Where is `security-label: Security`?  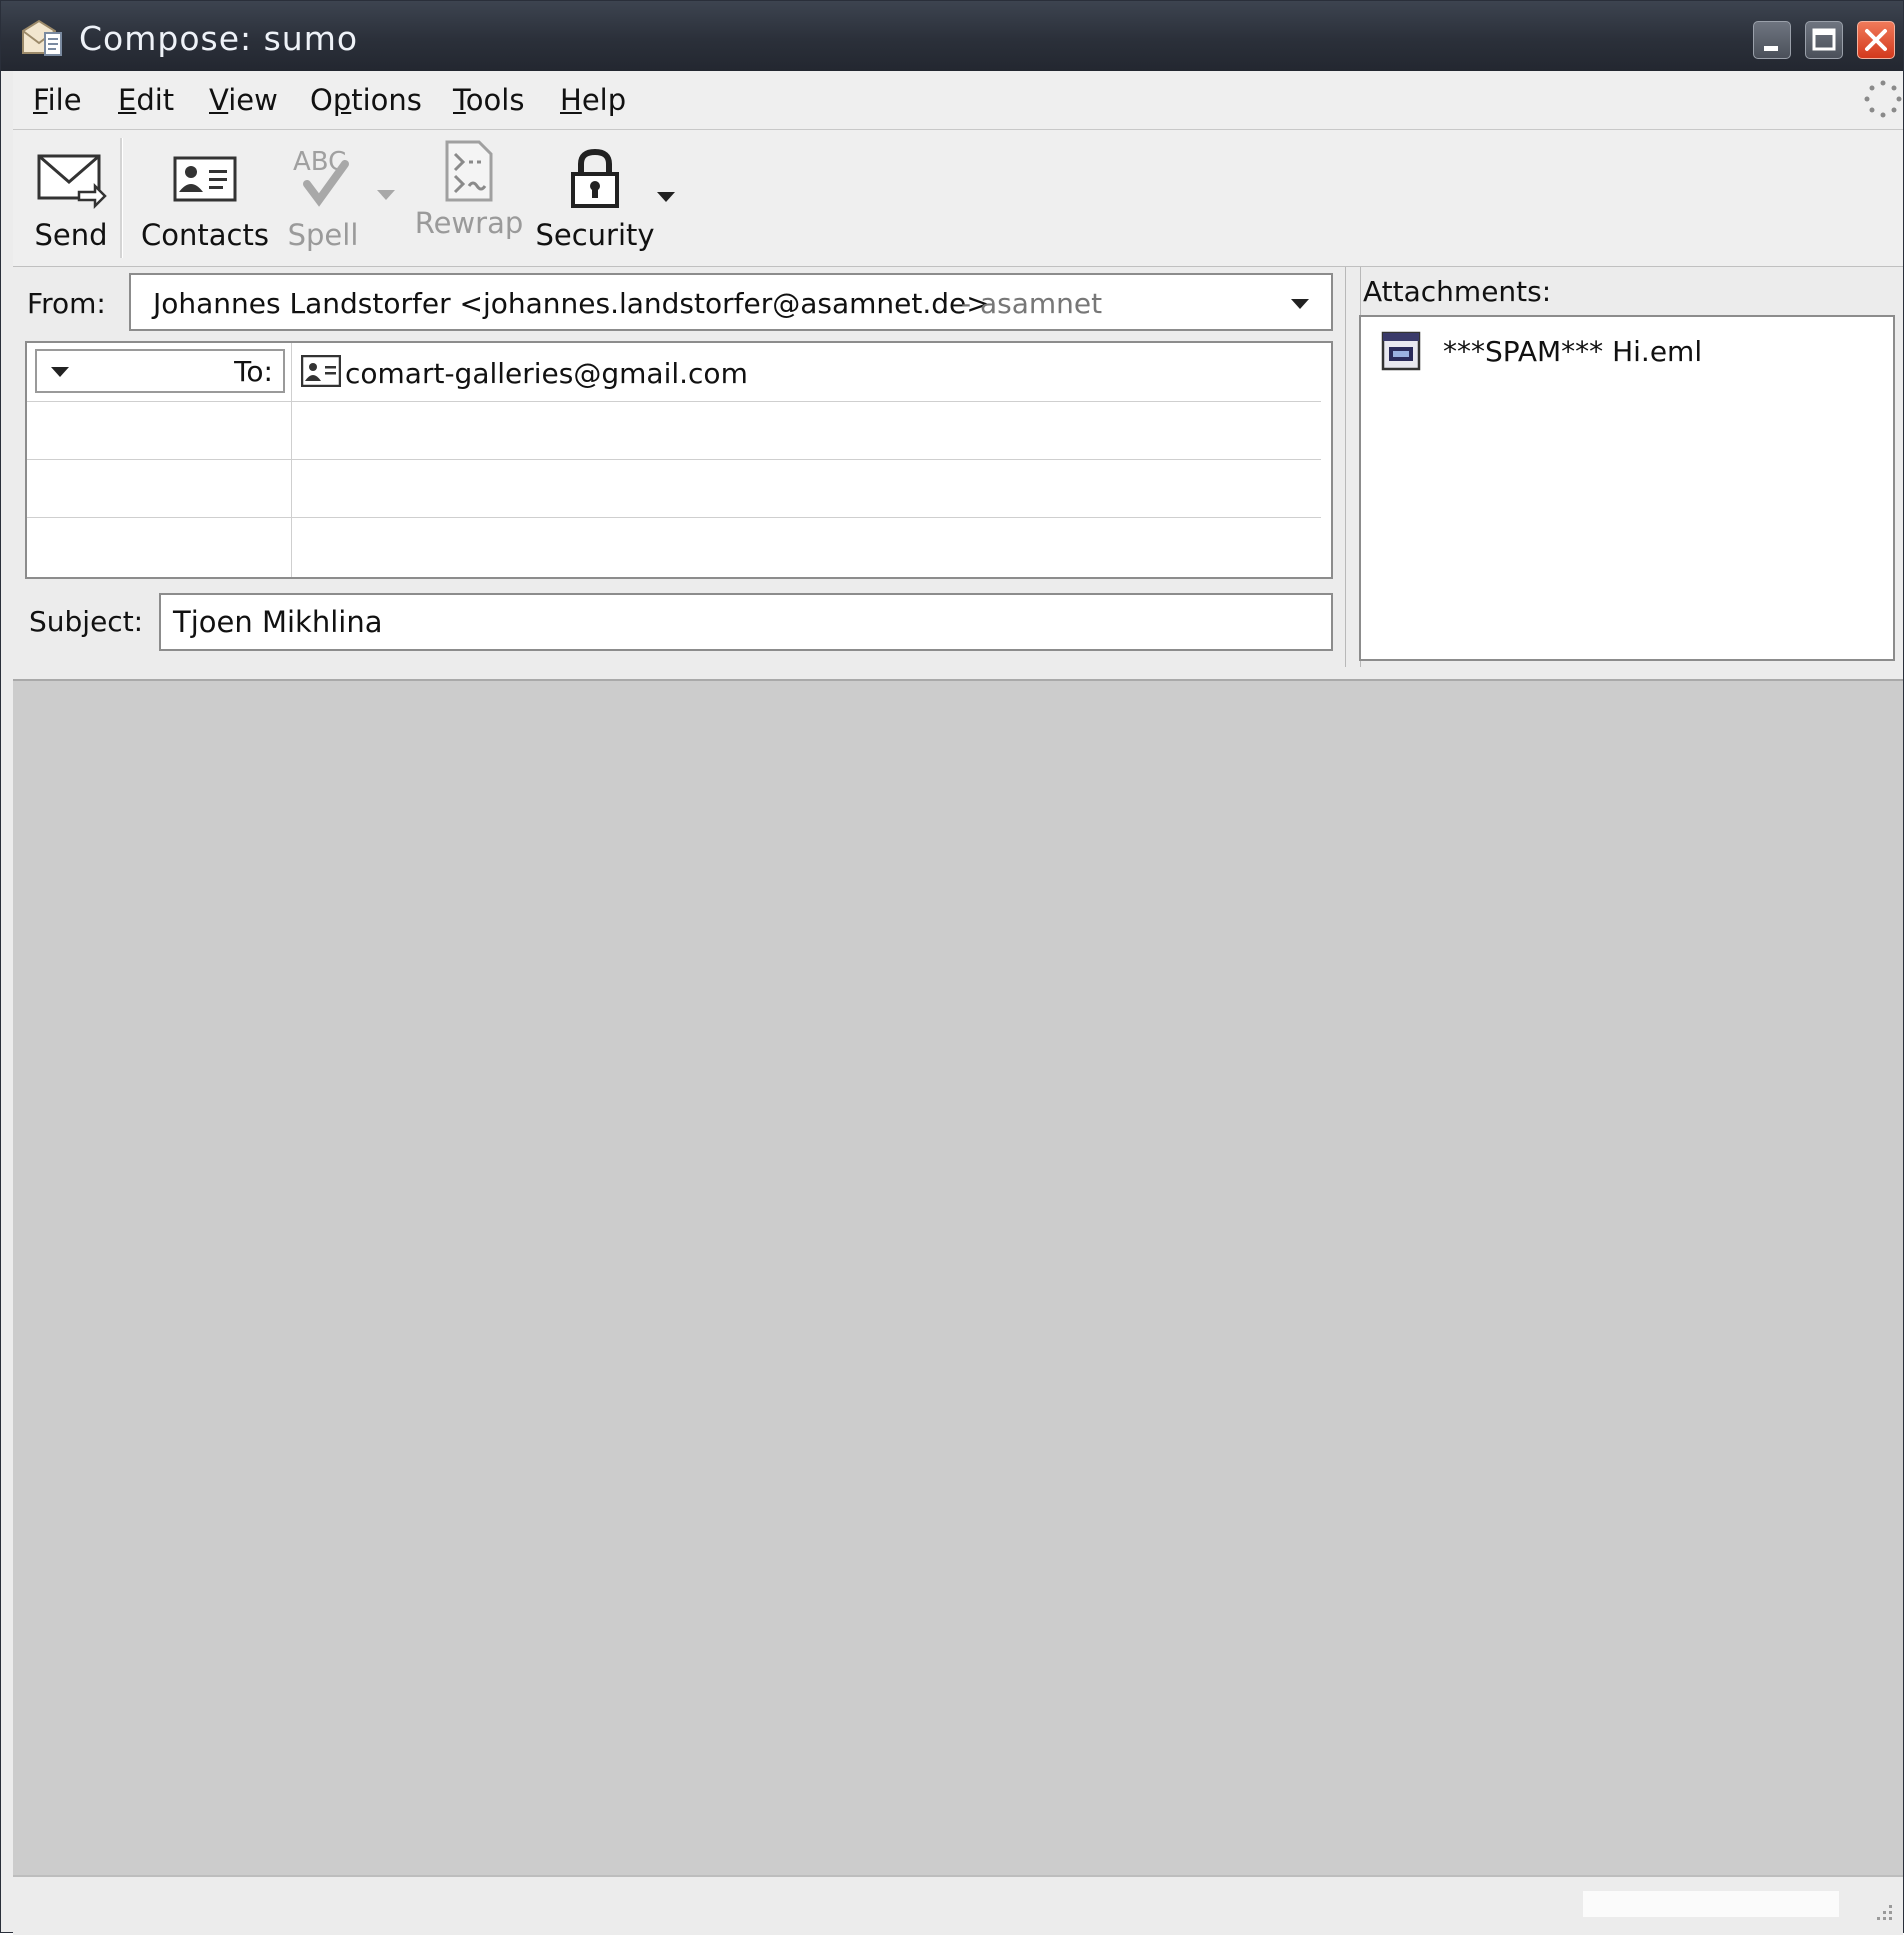 security-label: Security is located at coordinates (595, 235).